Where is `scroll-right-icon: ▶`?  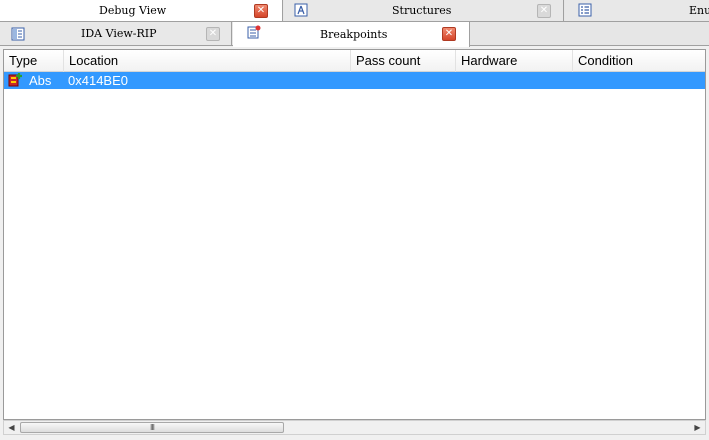
scroll-right-icon: ▶ is located at coordinates (697, 427).